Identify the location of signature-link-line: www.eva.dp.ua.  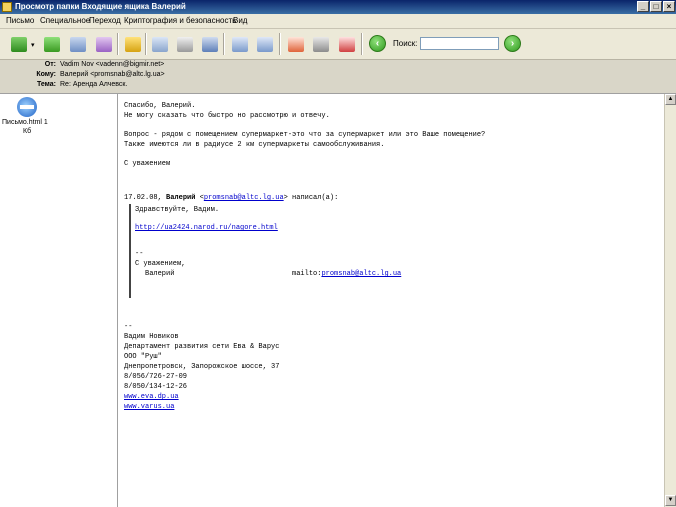
(151, 397).